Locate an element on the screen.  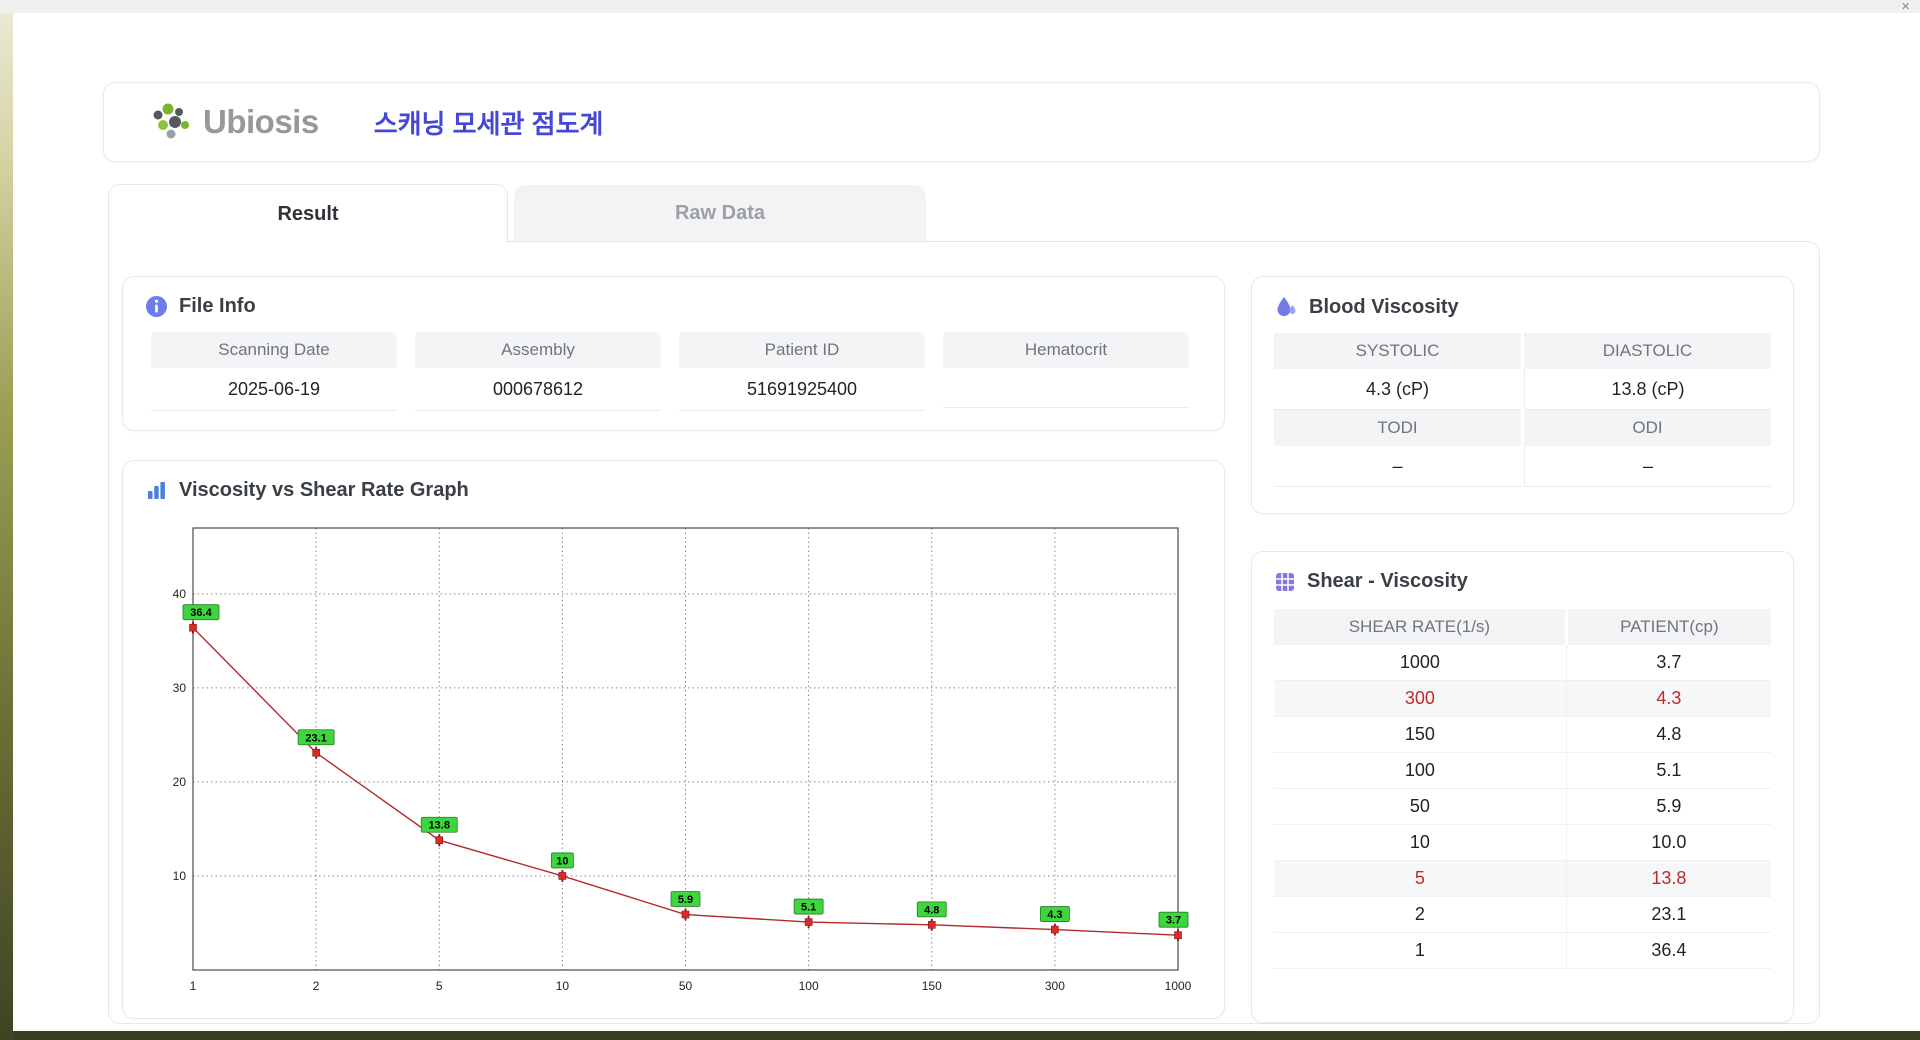
patient-column-header: PATIENT(cp) is located at coordinates (1667, 627).